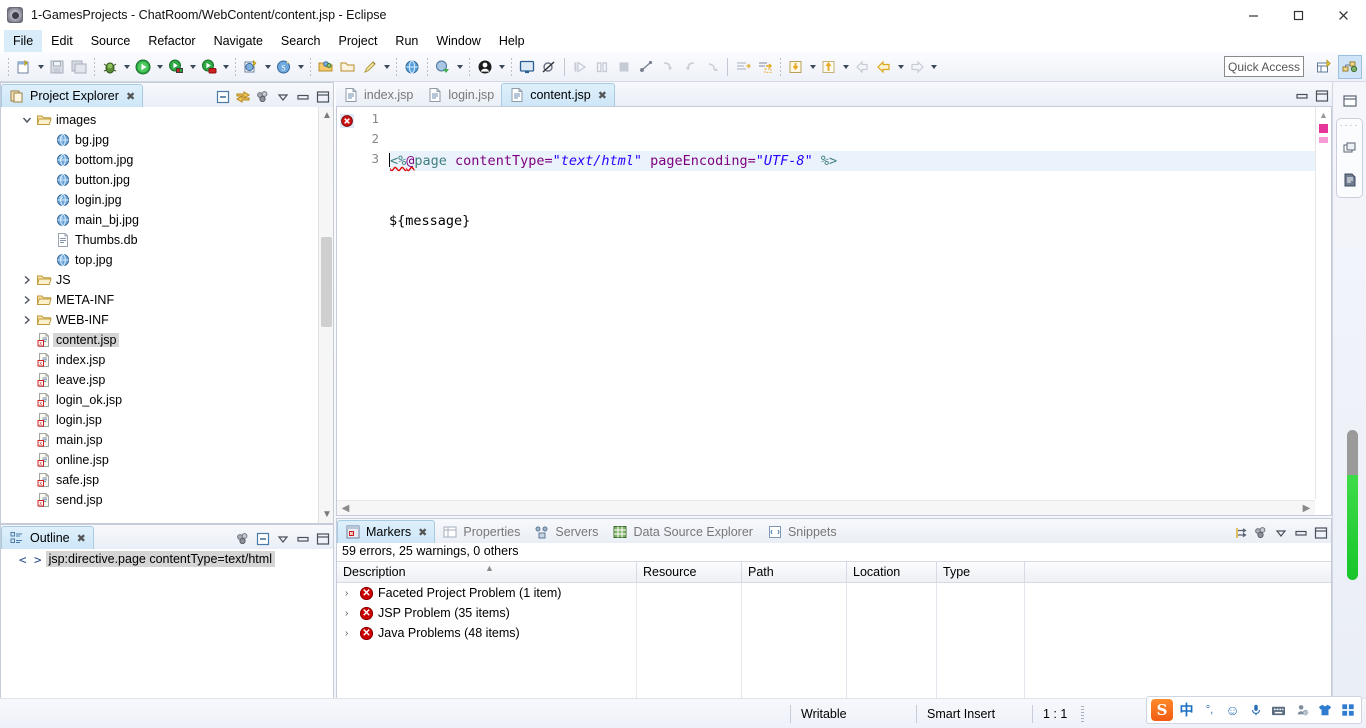  What do you see at coordinates (1232, 710) in the screenshot?
I see `ime-emoji-icon: ☺` at bounding box center [1232, 710].